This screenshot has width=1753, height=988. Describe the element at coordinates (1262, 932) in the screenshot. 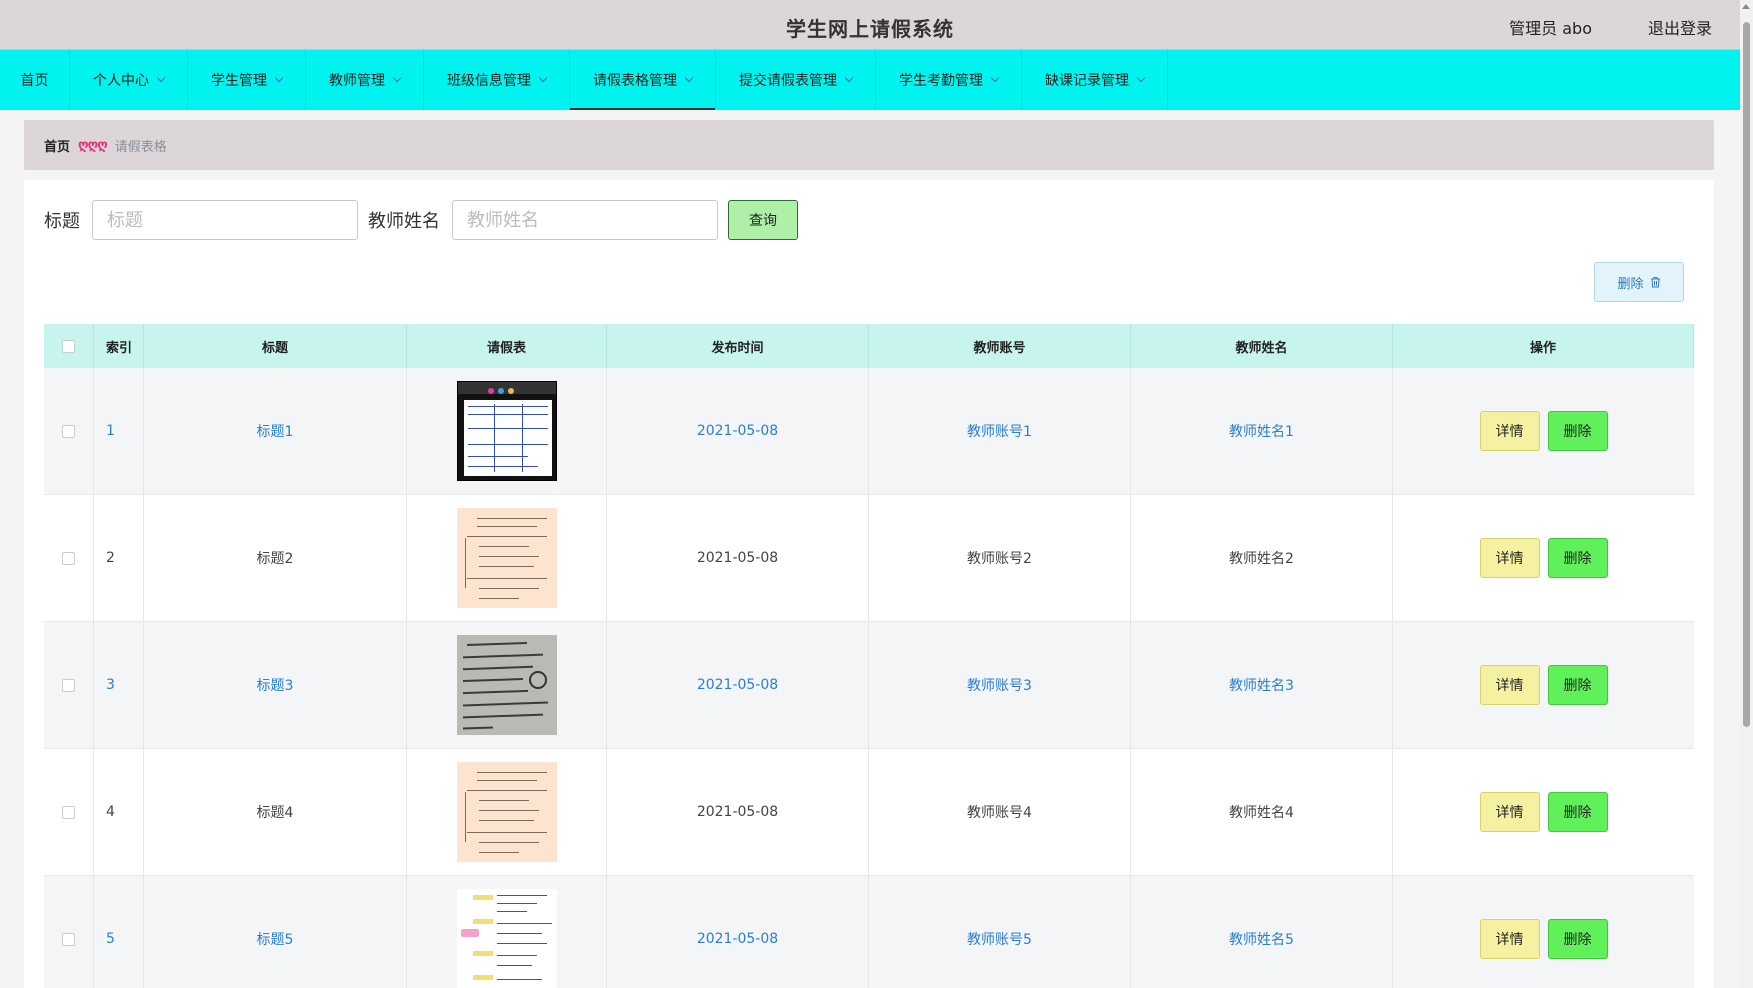

I see `row-teacher-name: 教师姓名5` at that location.